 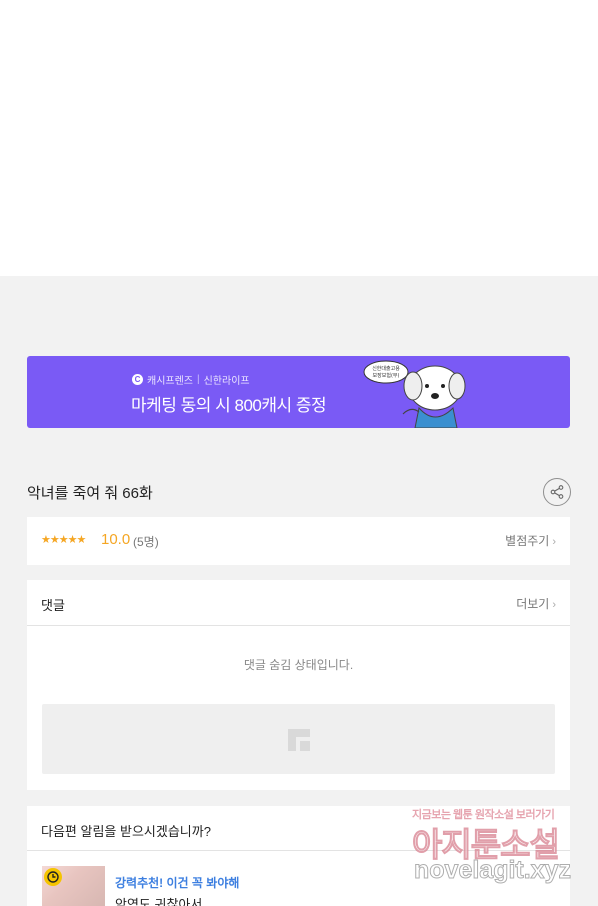 What do you see at coordinates (386, 368) in the screenshot?
I see `mascot-bubble-line-1: 신한대출고용` at bounding box center [386, 368].